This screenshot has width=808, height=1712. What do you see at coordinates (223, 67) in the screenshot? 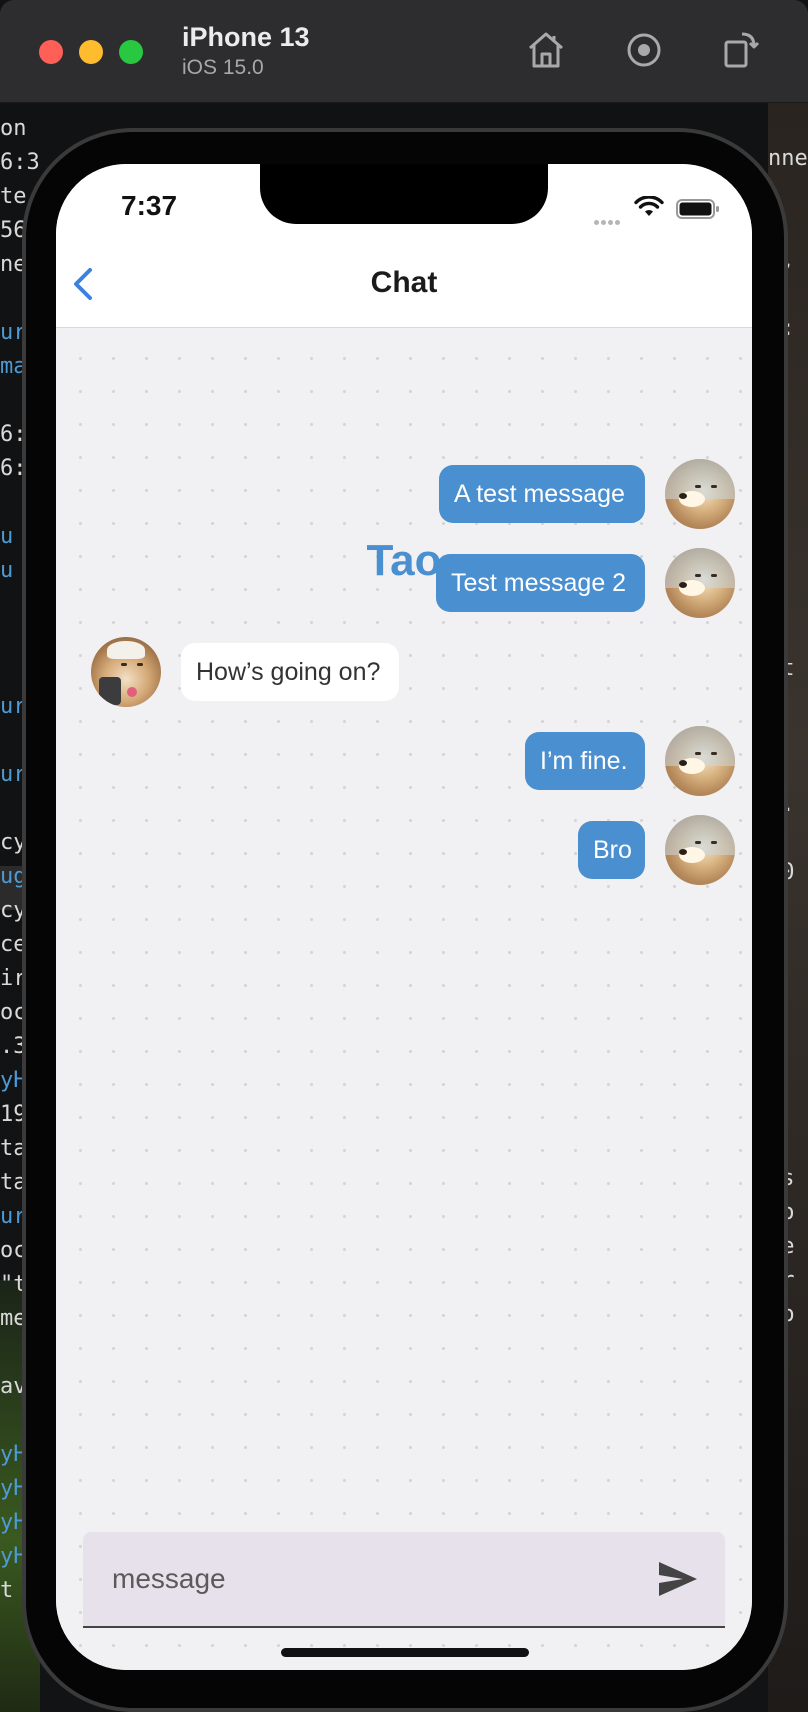
I see `device-os-version: iOS 15.0` at bounding box center [223, 67].